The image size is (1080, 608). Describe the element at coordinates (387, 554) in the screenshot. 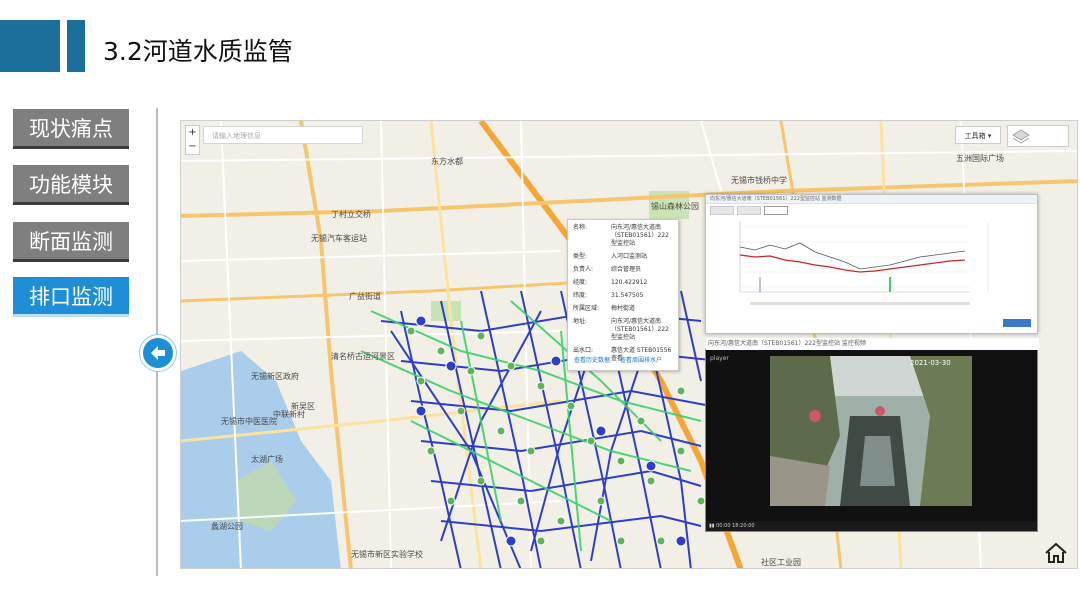

I see `map-label: 无锡市新区实验学校` at that location.